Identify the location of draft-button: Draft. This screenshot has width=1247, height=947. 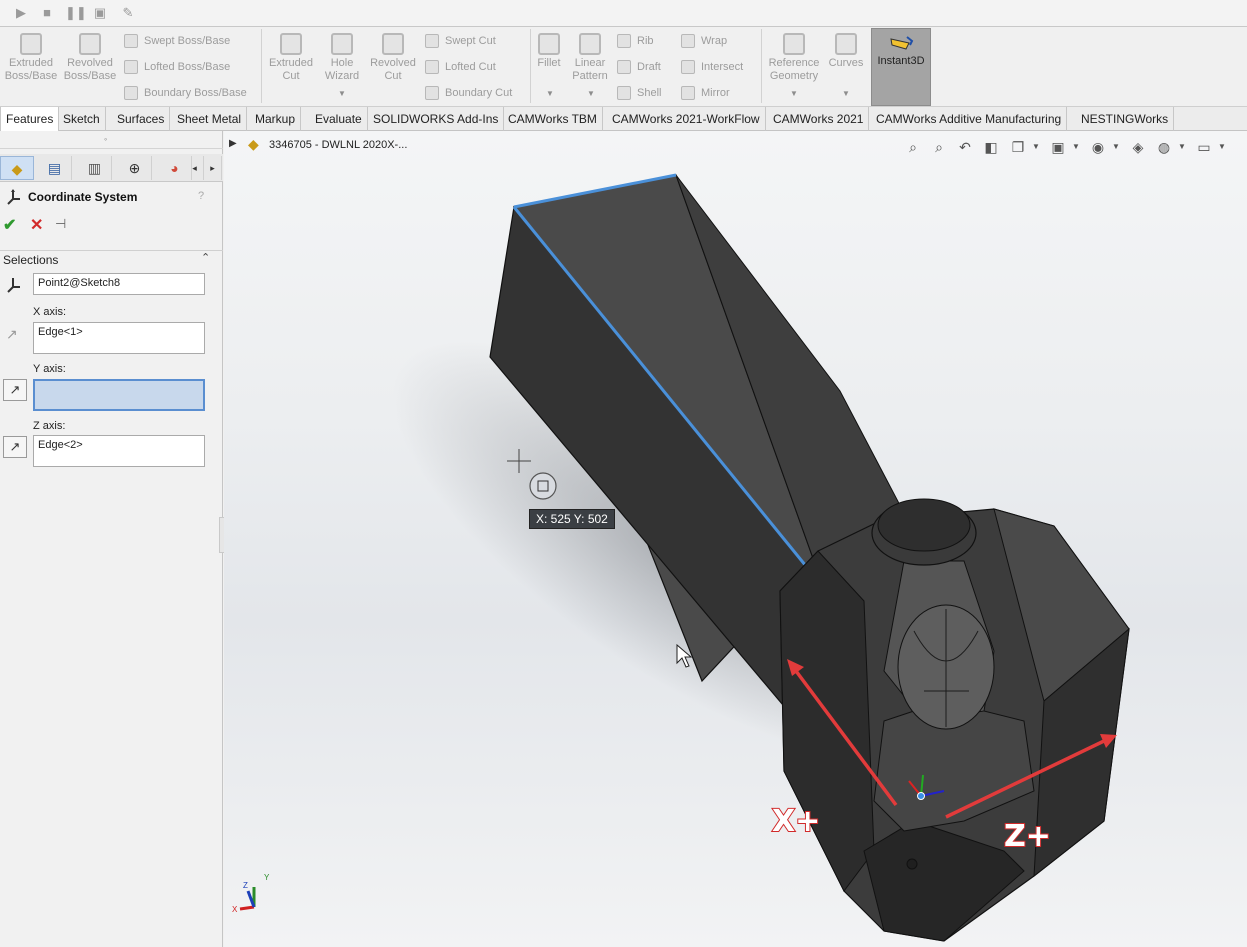
(639, 67).